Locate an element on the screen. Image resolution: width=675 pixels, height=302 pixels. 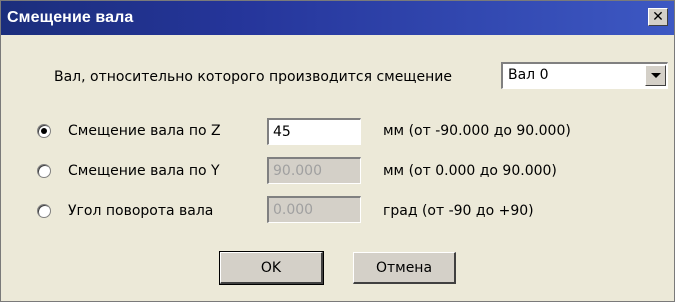
offset-z-input: 45 is located at coordinates (314, 131).